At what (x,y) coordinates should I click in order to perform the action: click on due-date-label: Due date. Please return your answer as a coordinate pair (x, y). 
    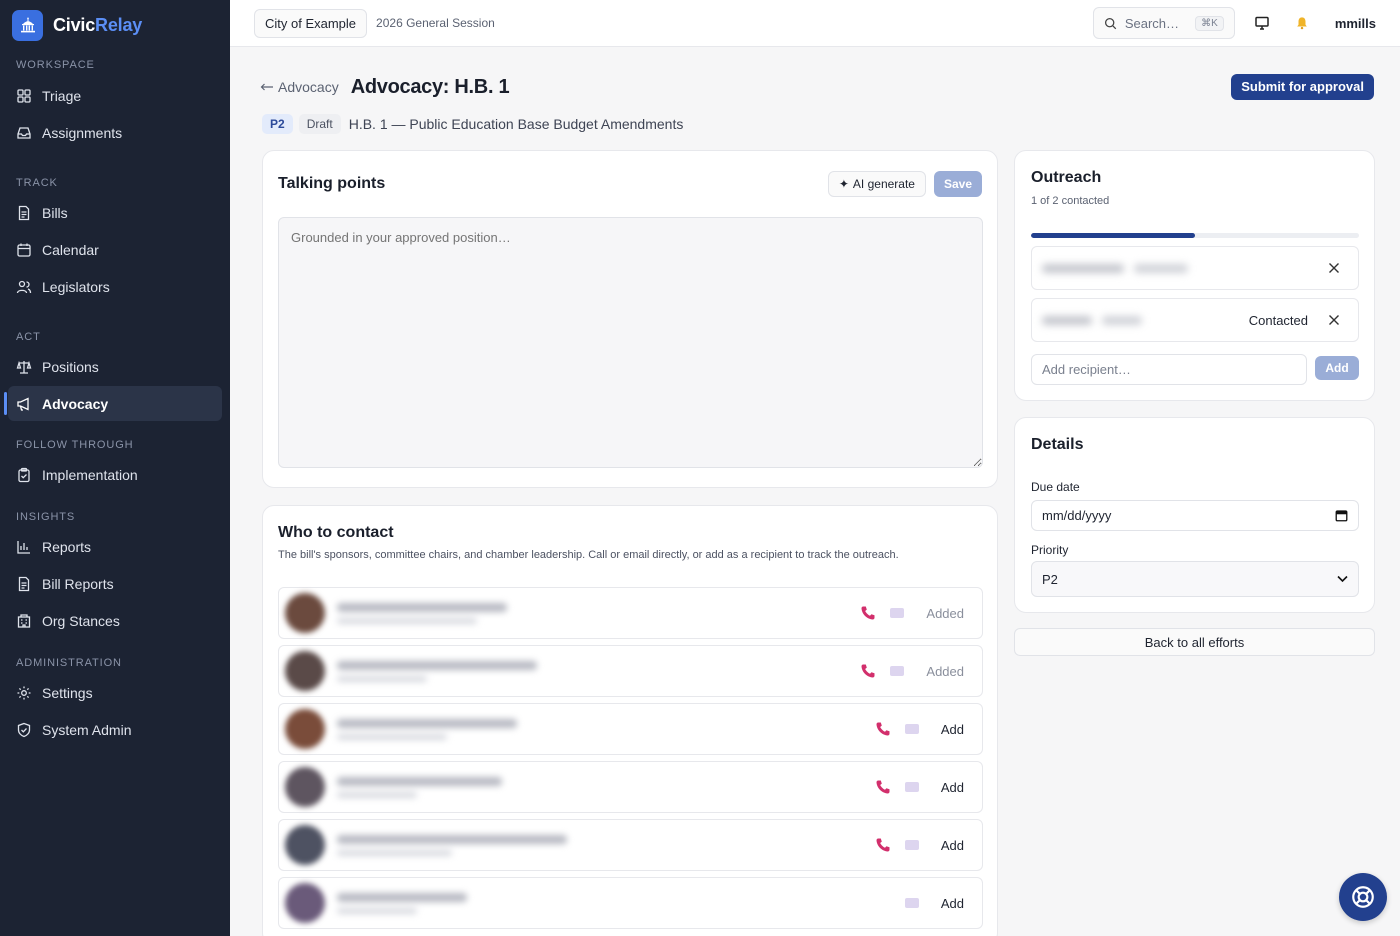
    Looking at the image, I should click on (1055, 487).